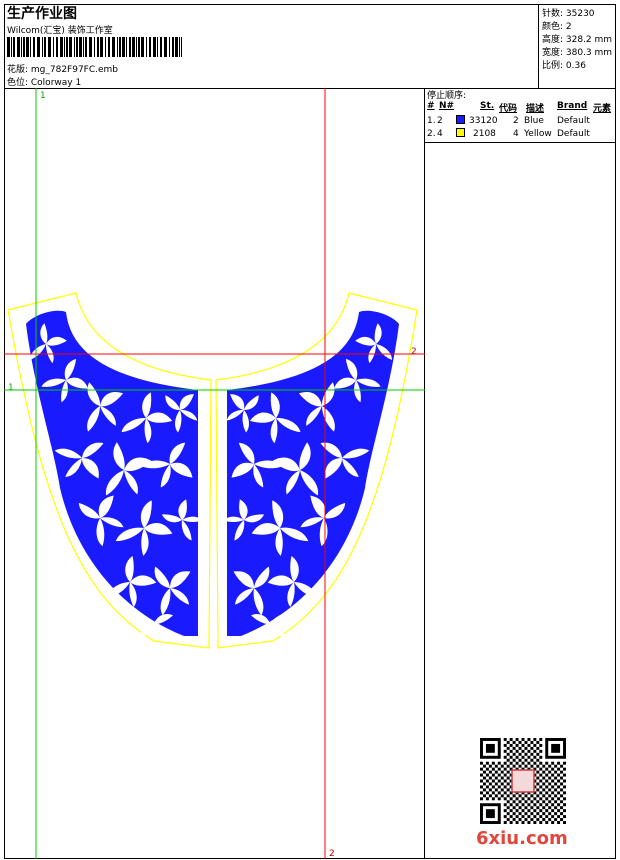 The image size is (620, 860). Describe the element at coordinates (577, 40) in the screenshot. I see `stat-height: 高度: 328.2 mm` at that location.